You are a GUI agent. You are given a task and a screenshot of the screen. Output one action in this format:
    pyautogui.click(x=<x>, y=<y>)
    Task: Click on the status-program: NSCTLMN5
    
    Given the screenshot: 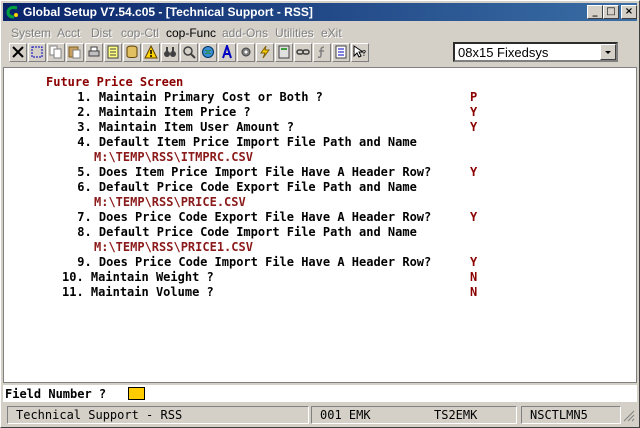 What is the action you would take?
    pyautogui.click(x=571, y=415)
    